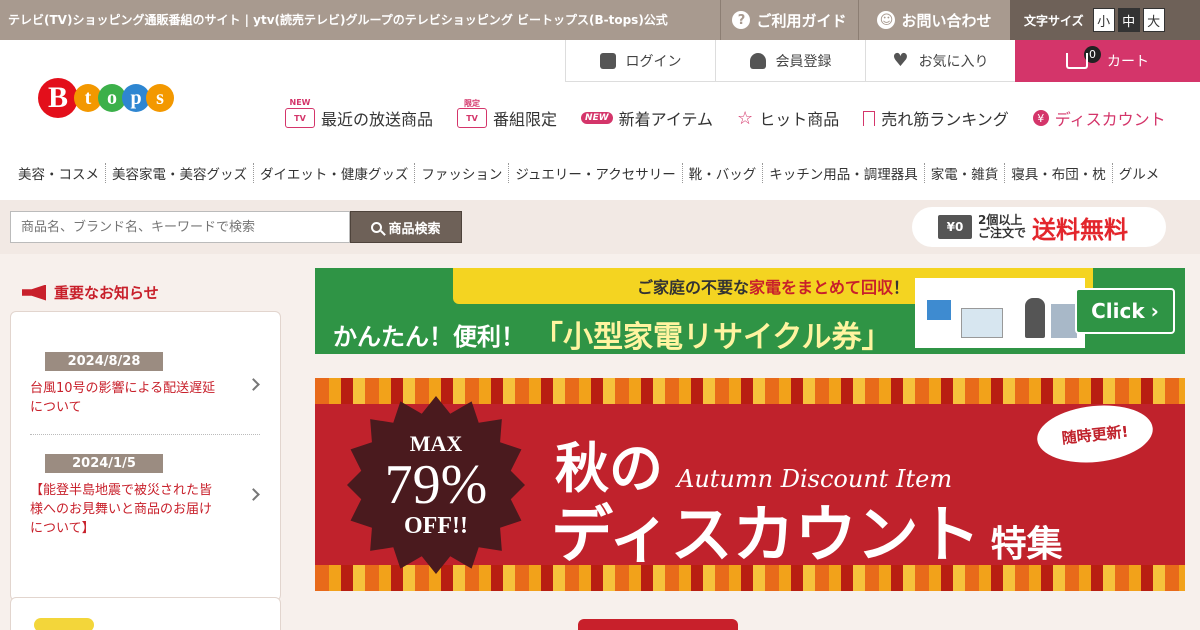  What do you see at coordinates (955, 227) in the screenshot?
I see `truck-icon: ¥0` at bounding box center [955, 227].